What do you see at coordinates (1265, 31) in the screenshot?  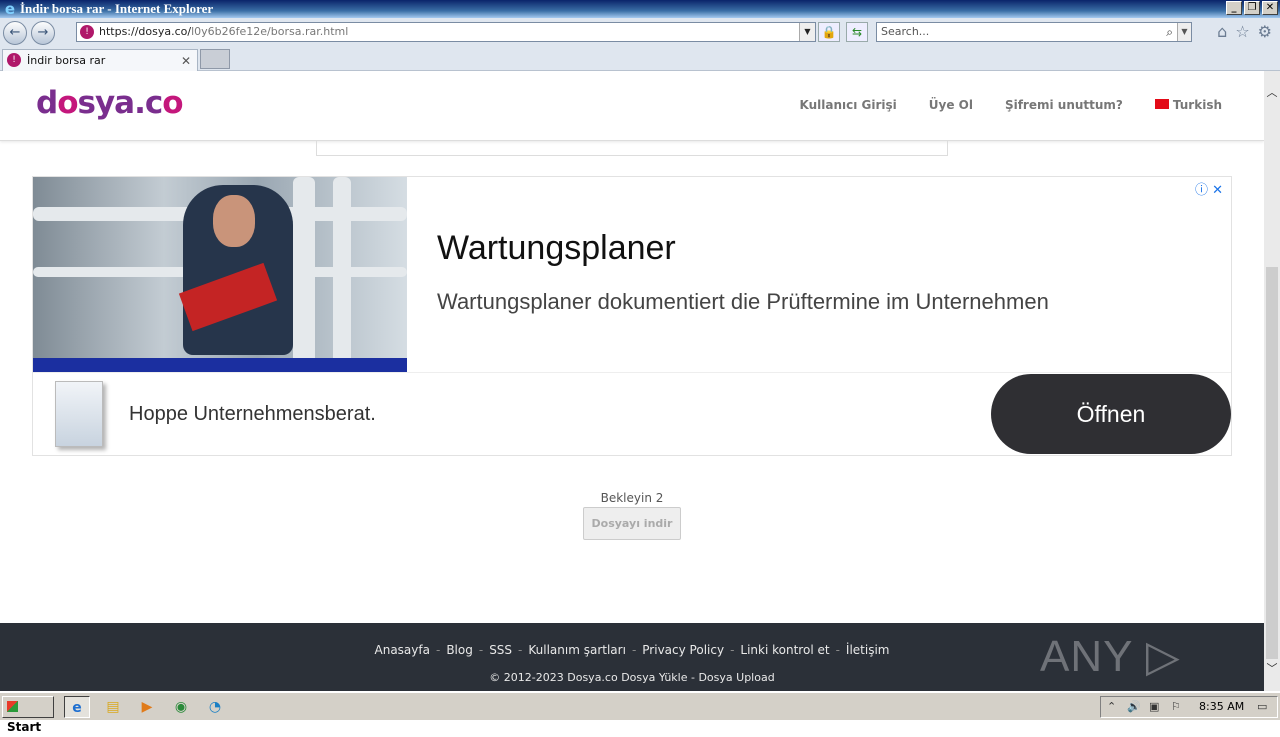 I see `settings-gear-icon: ⚙` at bounding box center [1265, 31].